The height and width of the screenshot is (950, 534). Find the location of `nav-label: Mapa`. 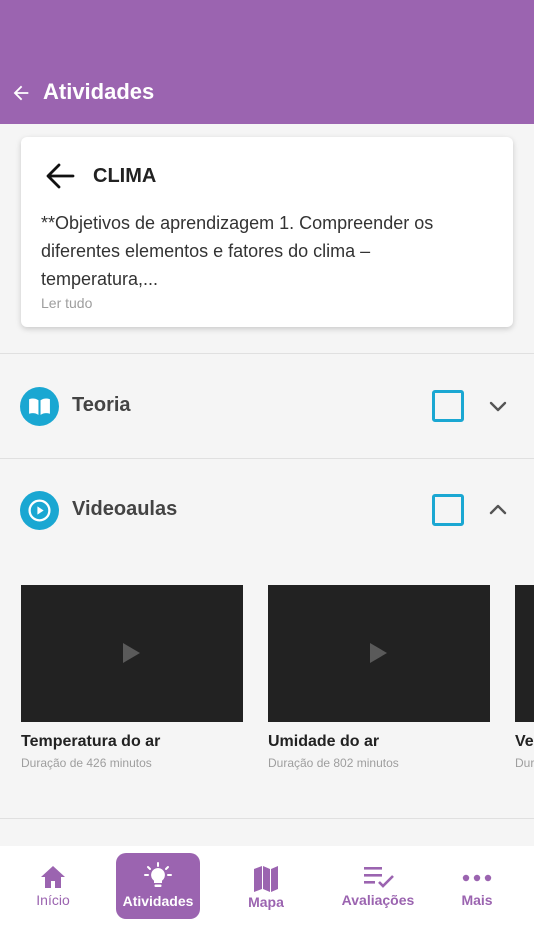

nav-label: Mapa is located at coordinates (266, 902).